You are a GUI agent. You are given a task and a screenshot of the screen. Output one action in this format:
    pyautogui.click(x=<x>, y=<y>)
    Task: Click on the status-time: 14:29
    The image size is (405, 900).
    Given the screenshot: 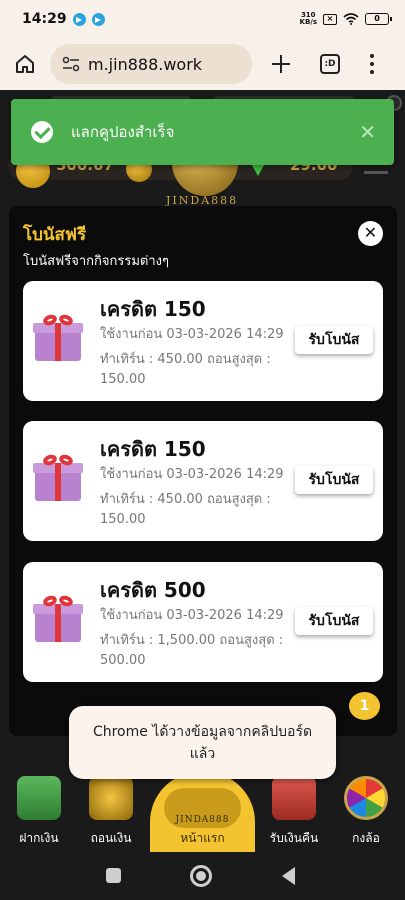 What is the action you would take?
    pyautogui.click(x=44, y=19)
    